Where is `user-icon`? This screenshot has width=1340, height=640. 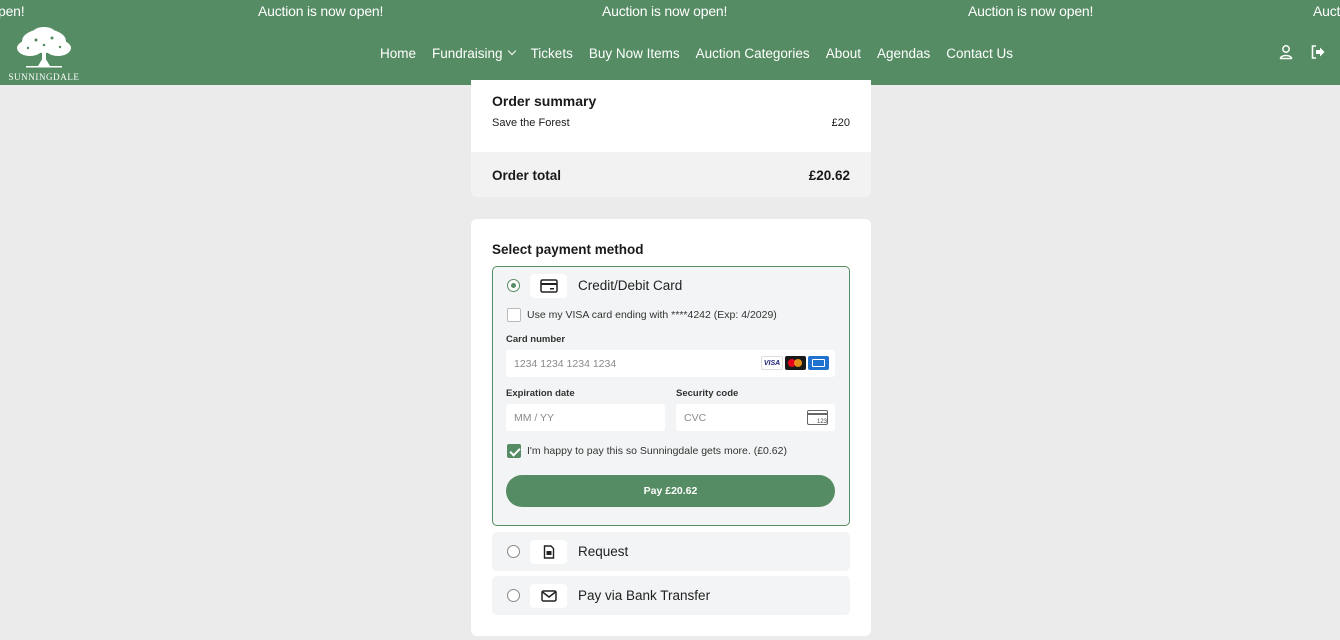
user-icon is located at coordinates (1286, 52).